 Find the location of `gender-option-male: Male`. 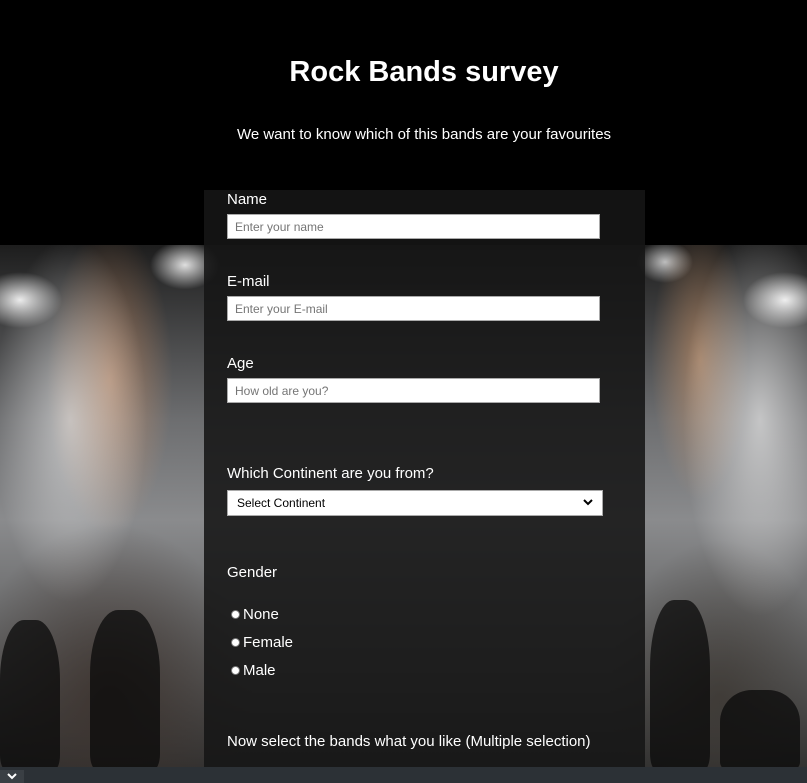

gender-option-male: Male is located at coordinates (253, 670).